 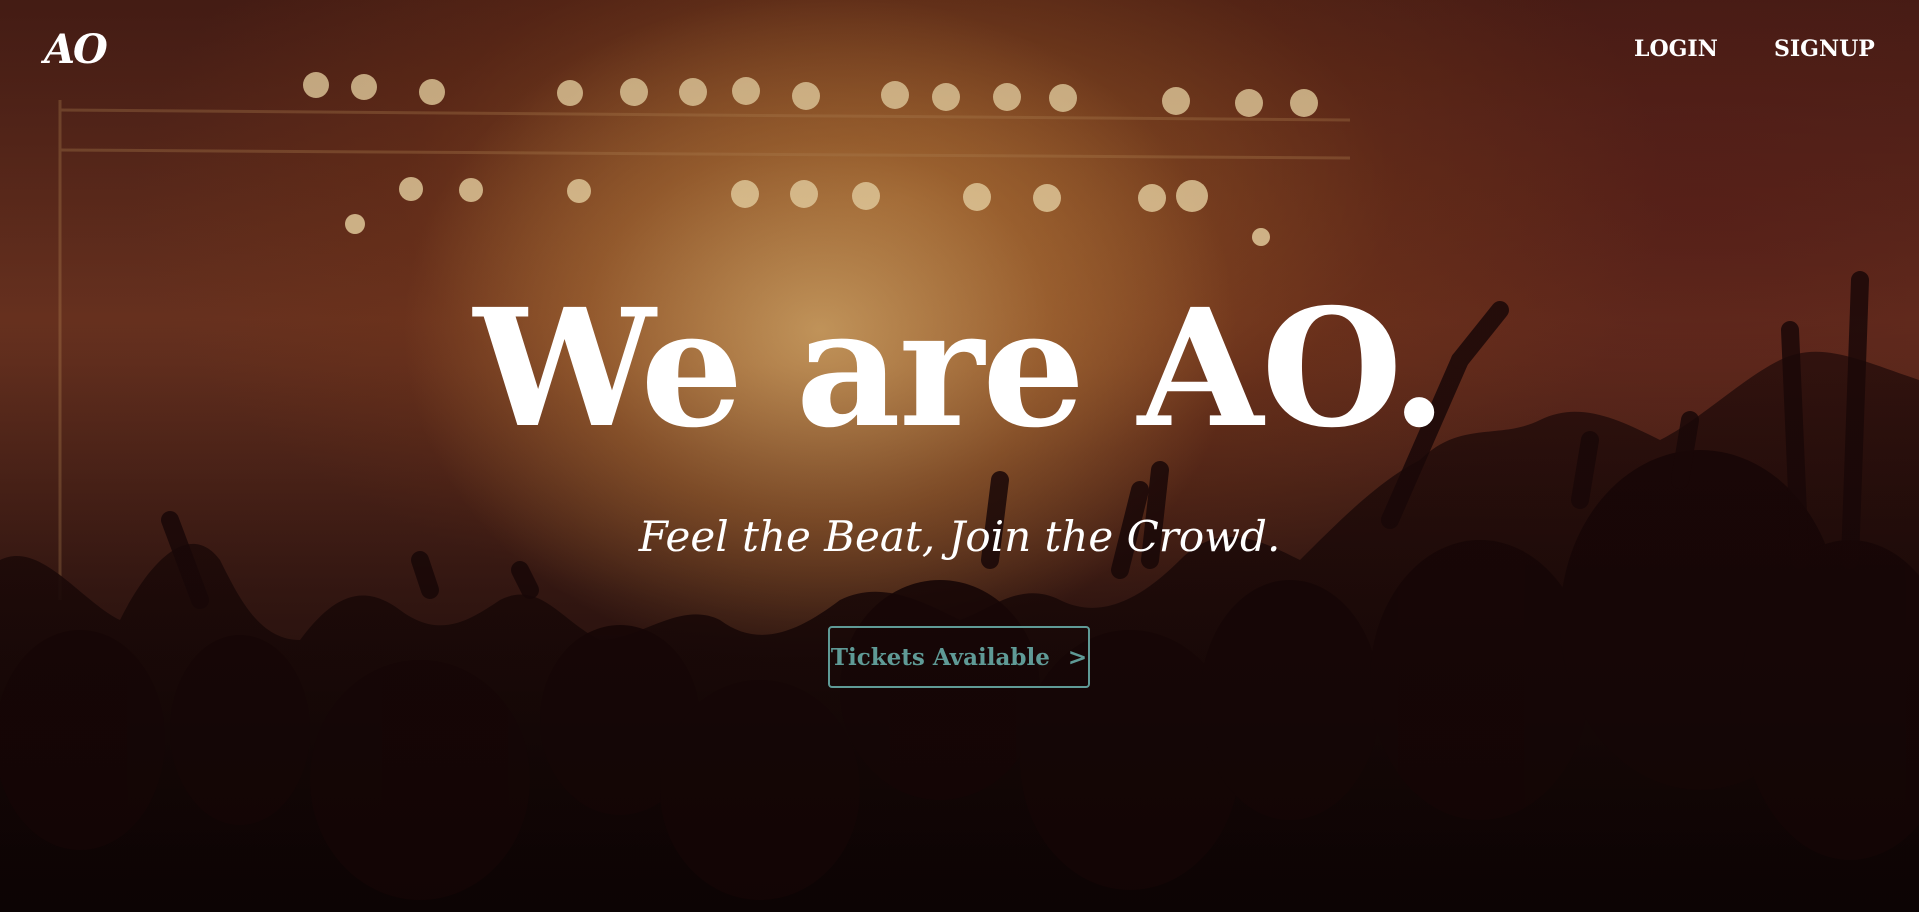 What do you see at coordinates (940, 657) in the screenshot?
I see `tickets-button-label: Tickets Available` at bounding box center [940, 657].